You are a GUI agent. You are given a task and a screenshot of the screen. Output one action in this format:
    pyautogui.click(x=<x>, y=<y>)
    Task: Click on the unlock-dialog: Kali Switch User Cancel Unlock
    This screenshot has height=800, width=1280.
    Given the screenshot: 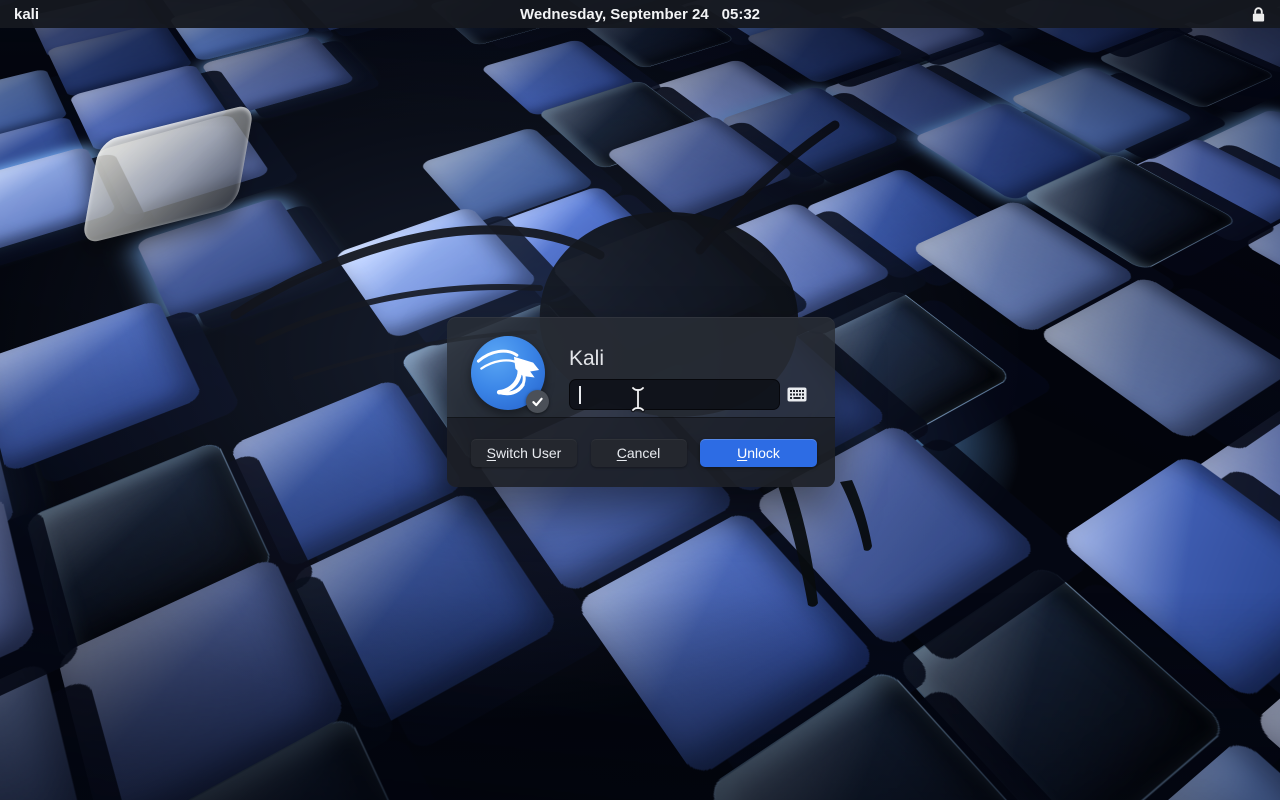 What is the action you would take?
    pyautogui.click(x=641, y=402)
    